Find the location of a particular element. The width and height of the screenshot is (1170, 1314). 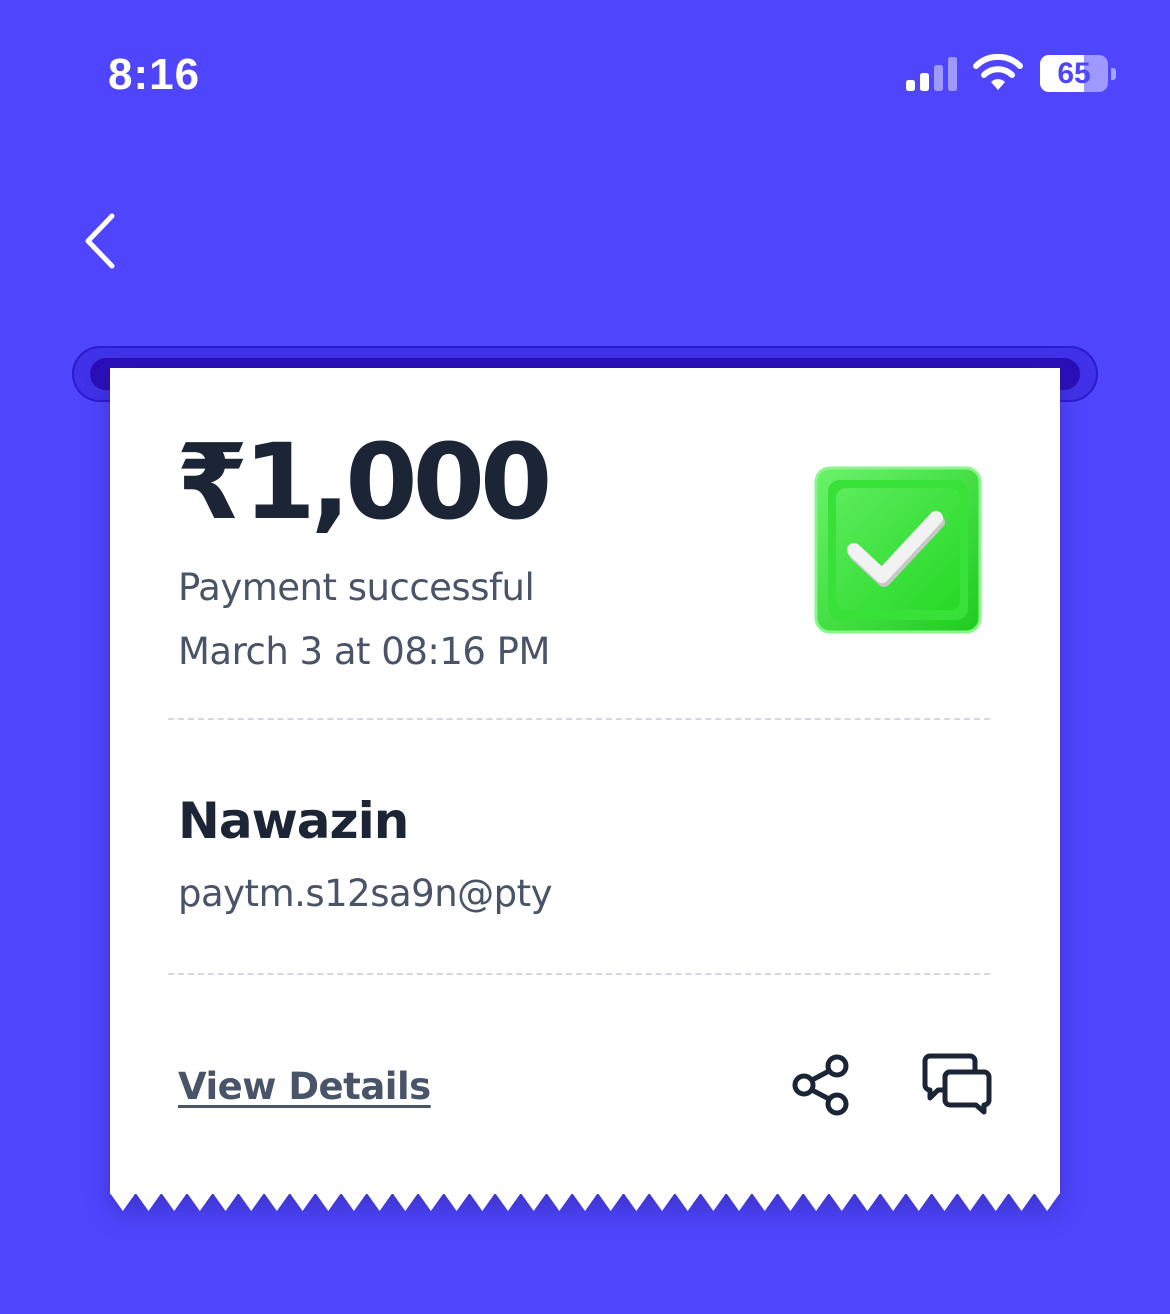

share-icon is located at coordinates (820, 1085).